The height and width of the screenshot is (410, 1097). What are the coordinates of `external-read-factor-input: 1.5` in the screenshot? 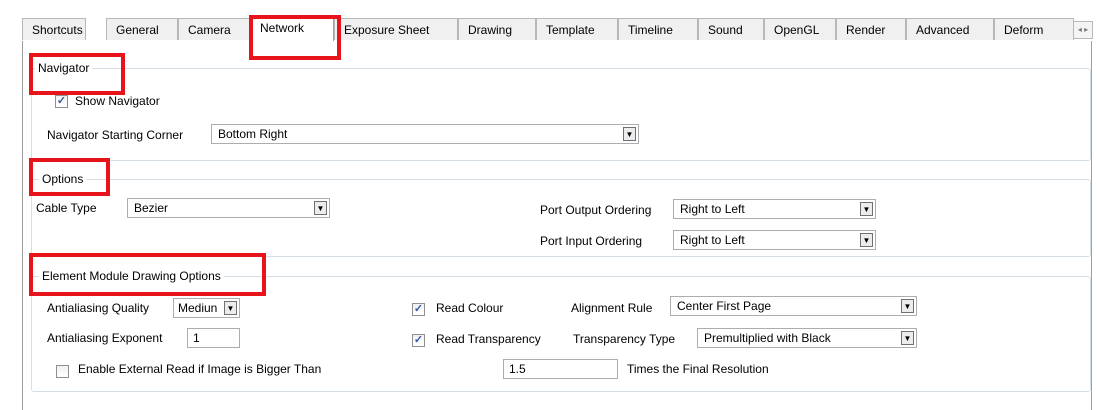 It's located at (560, 369).